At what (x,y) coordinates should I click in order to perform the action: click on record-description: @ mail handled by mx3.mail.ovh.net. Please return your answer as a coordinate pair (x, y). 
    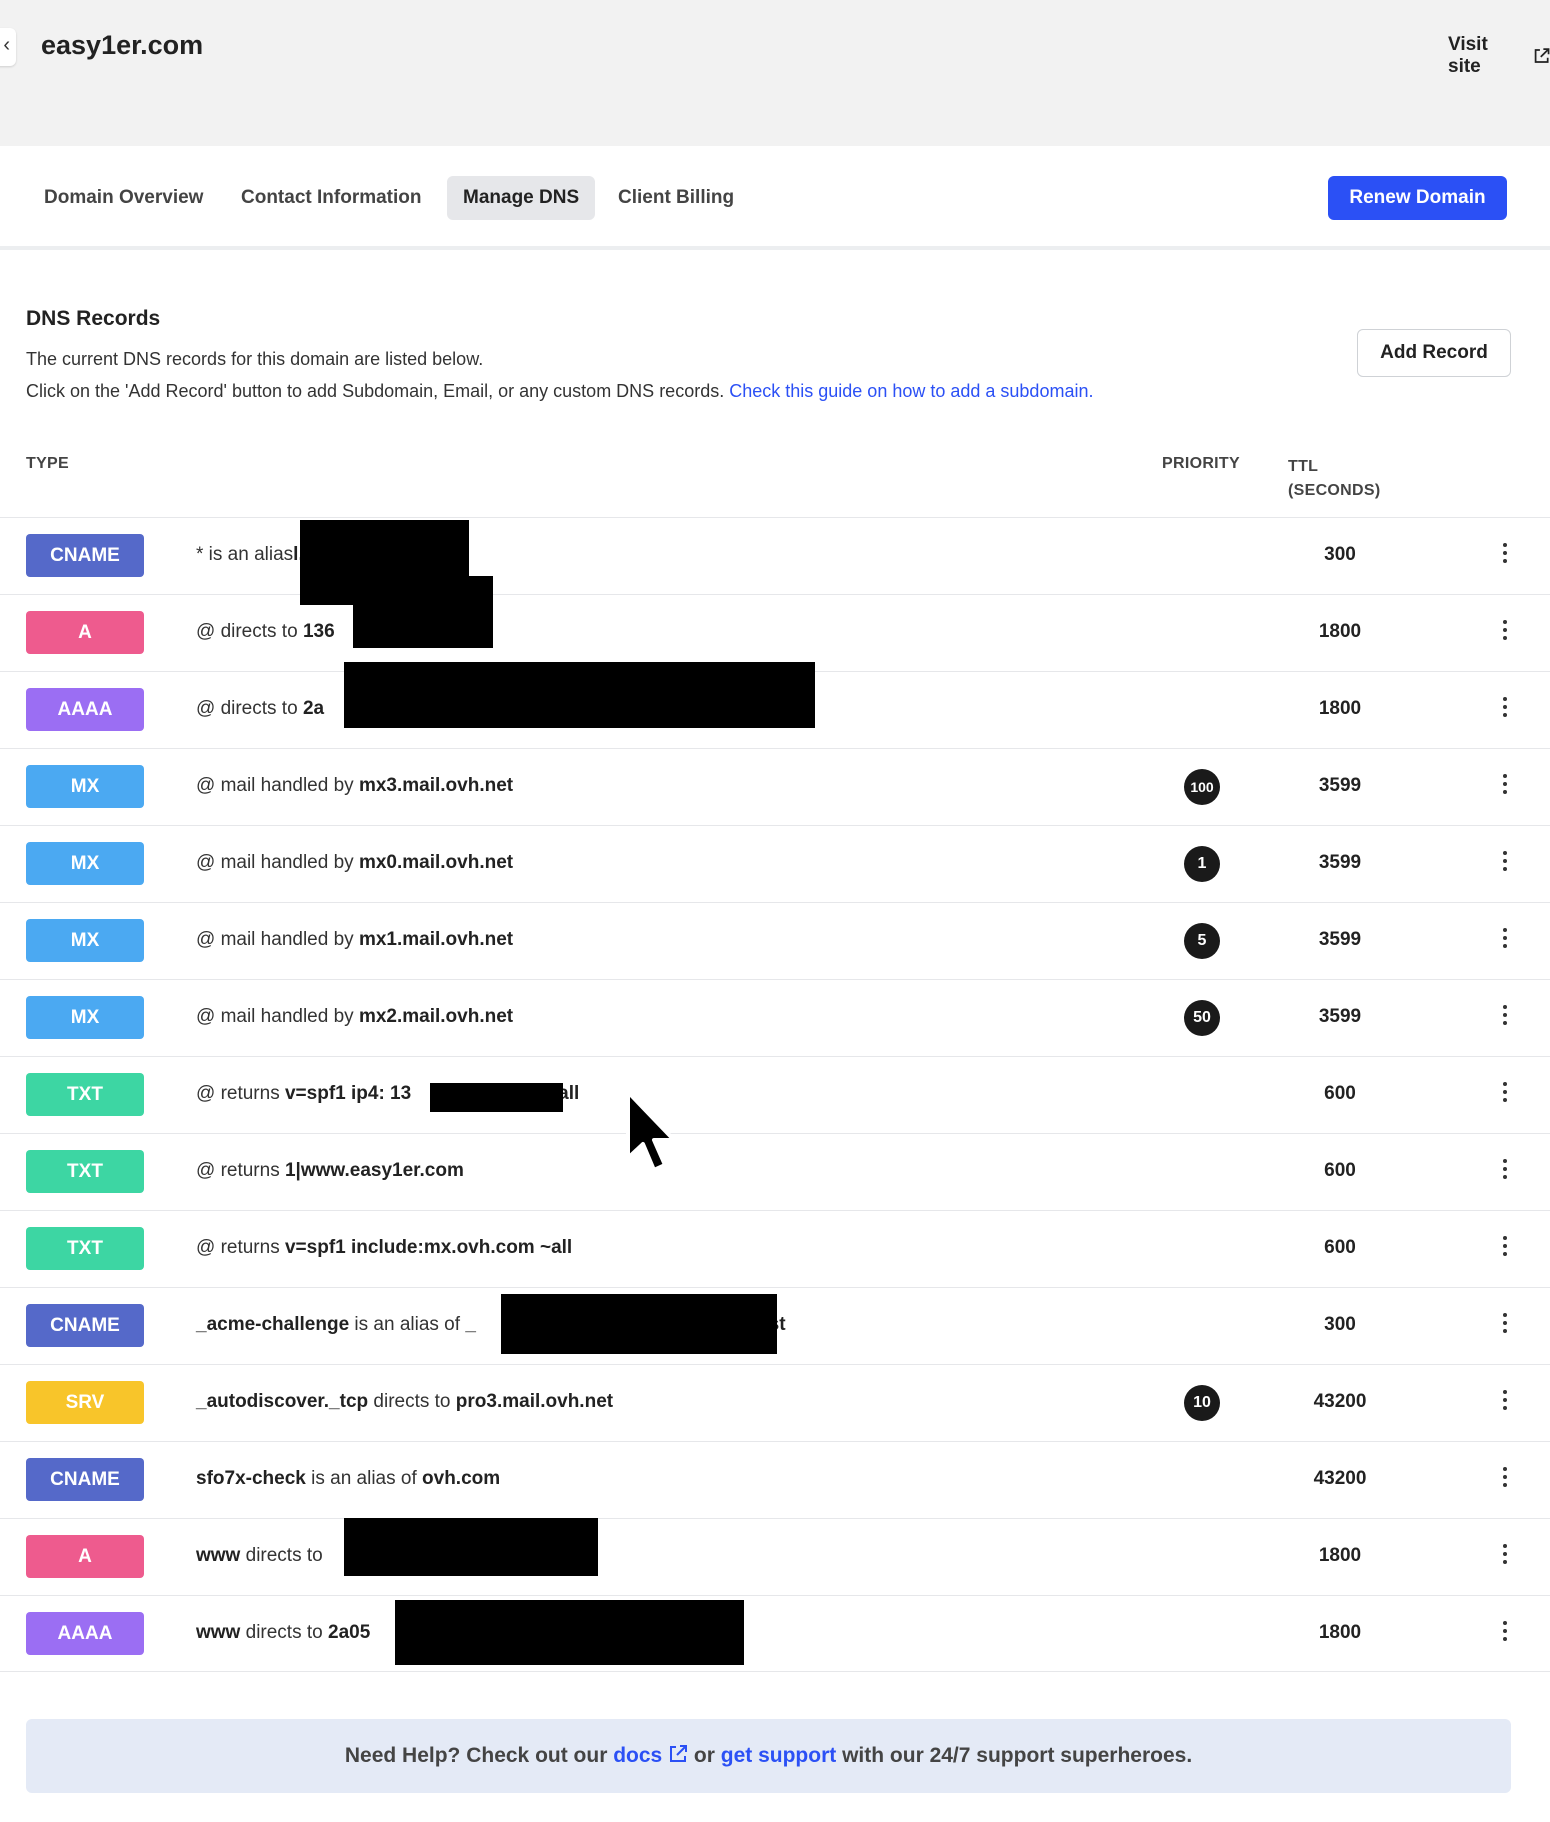
    Looking at the image, I should click on (354, 786).